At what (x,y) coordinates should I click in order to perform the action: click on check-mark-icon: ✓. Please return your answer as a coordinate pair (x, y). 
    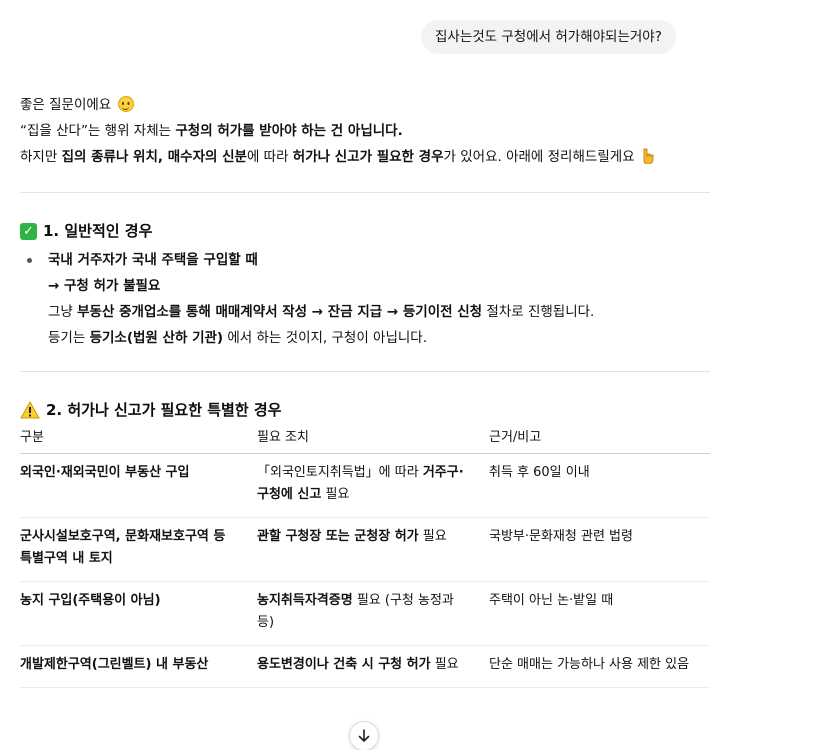
    Looking at the image, I should click on (28, 231).